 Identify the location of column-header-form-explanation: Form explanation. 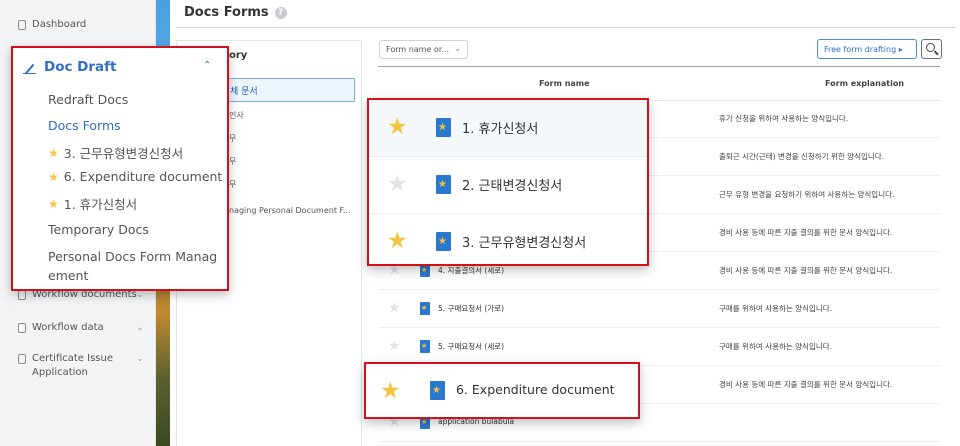
(865, 83).